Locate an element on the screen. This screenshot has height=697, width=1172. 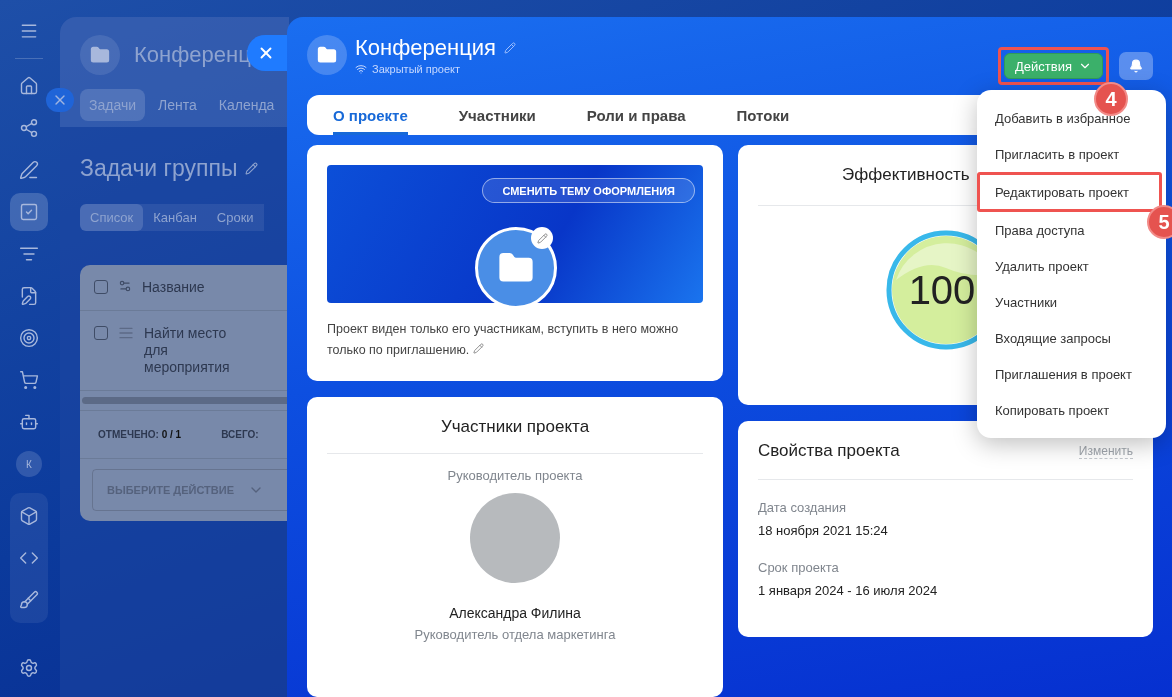
role-label: Руководитель проекта is located at coordinates (515, 475).